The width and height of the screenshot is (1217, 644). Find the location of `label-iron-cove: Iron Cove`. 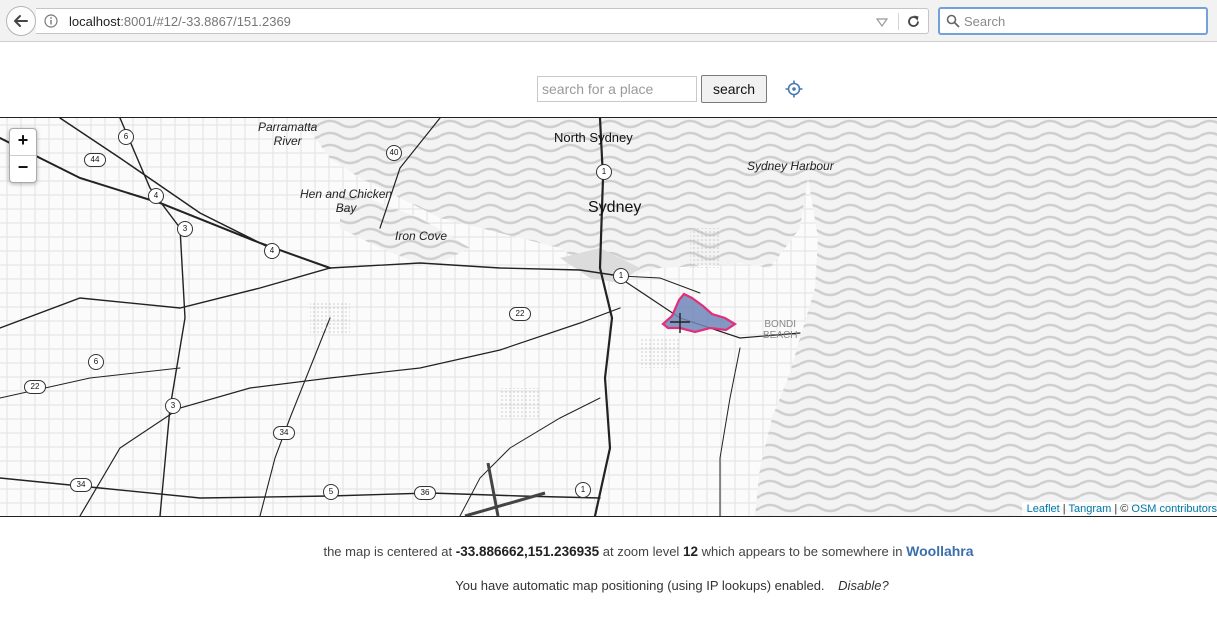

label-iron-cove: Iron Cove is located at coordinates (421, 236).